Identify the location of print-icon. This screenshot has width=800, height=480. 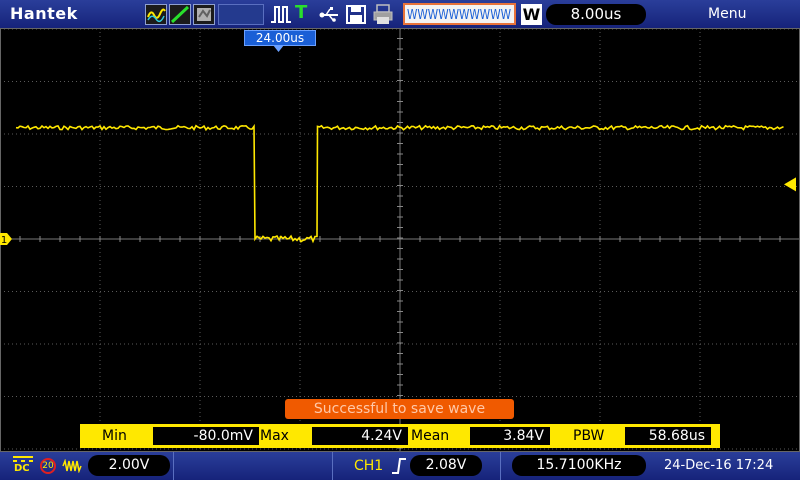
(383, 14).